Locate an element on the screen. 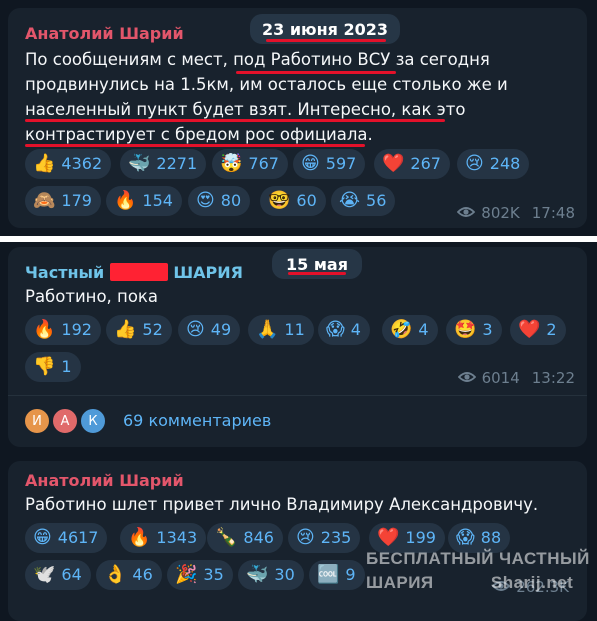  reaction-count: 4362 is located at coordinates (82, 163).